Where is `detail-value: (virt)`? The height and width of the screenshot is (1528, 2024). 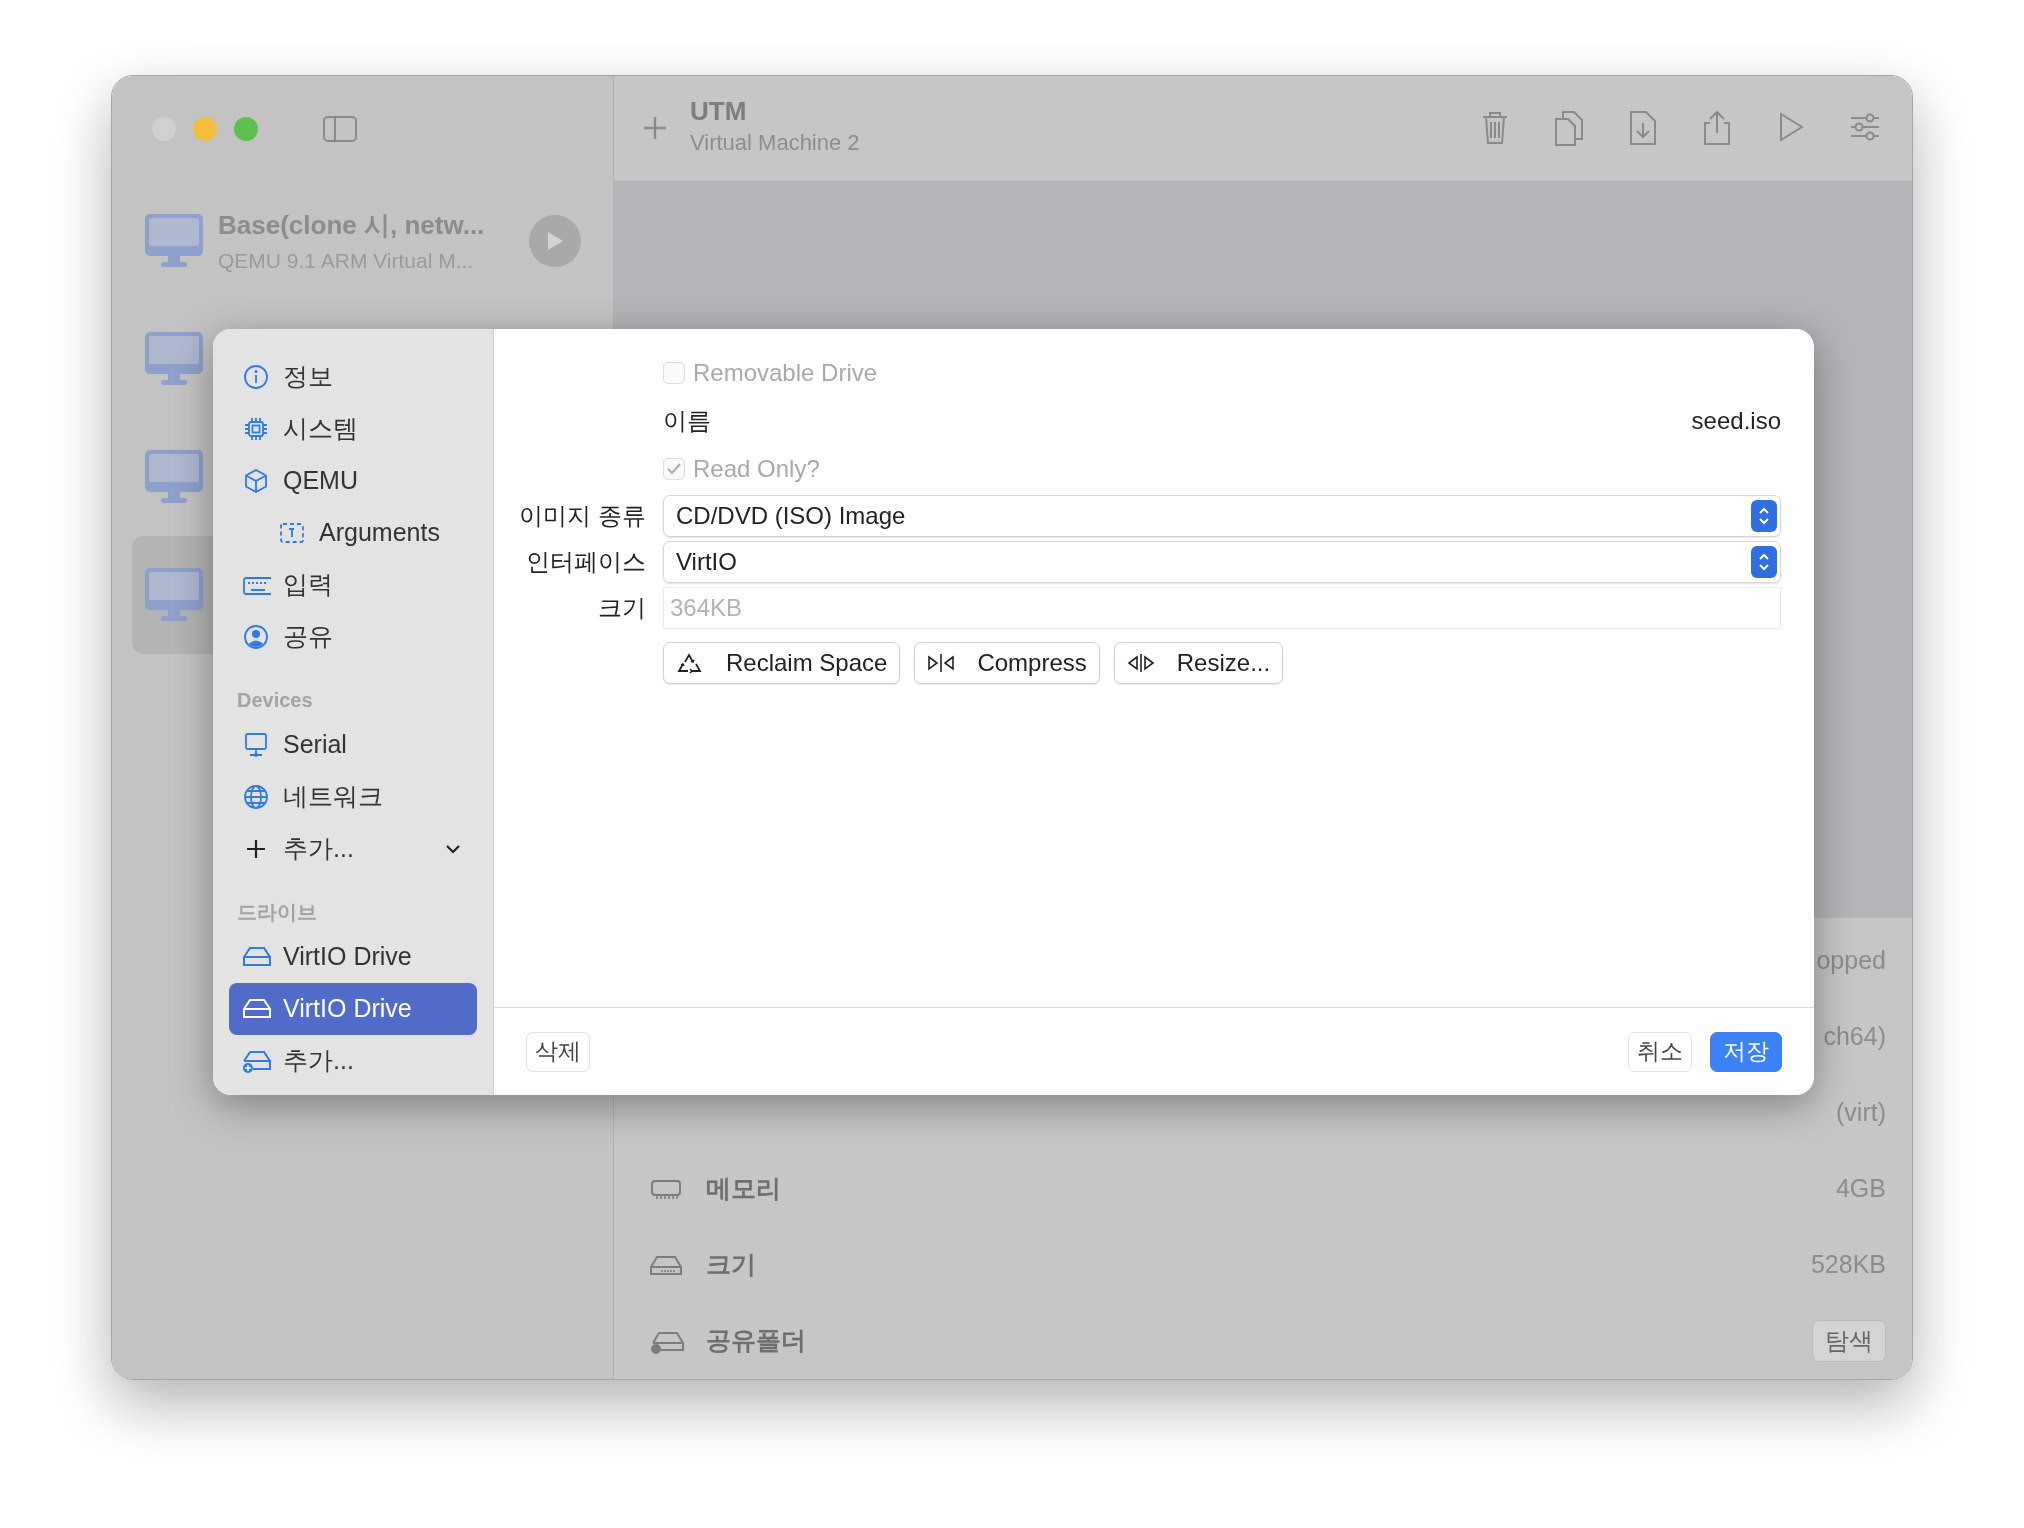 detail-value: (virt) is located at coordinates (1861, 1113).